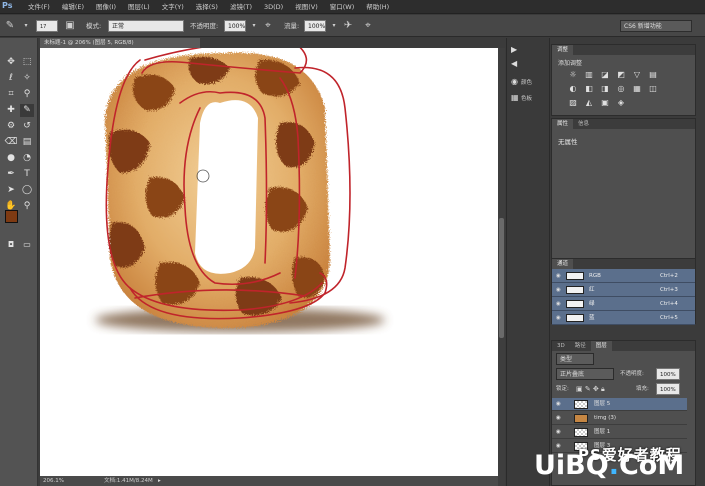 The image size is (705, 486). I want to click on tab-info: 信息, so click(583, 124).